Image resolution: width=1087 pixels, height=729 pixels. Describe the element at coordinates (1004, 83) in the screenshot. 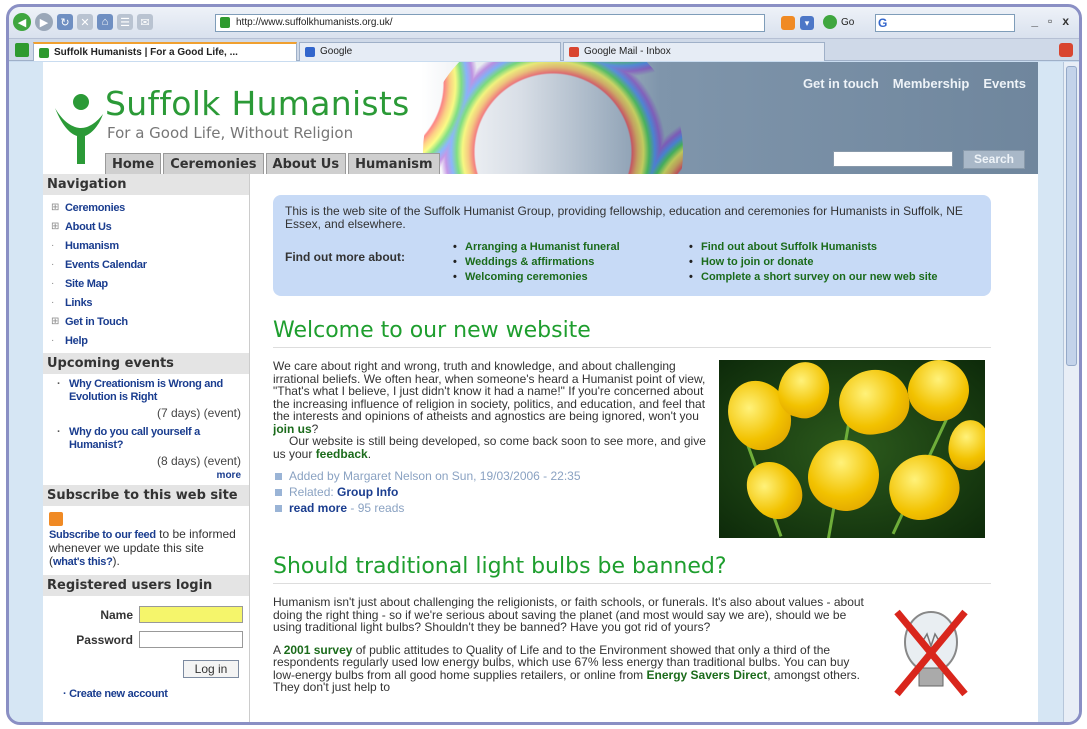

I see `top-link-events: Events` at that location.